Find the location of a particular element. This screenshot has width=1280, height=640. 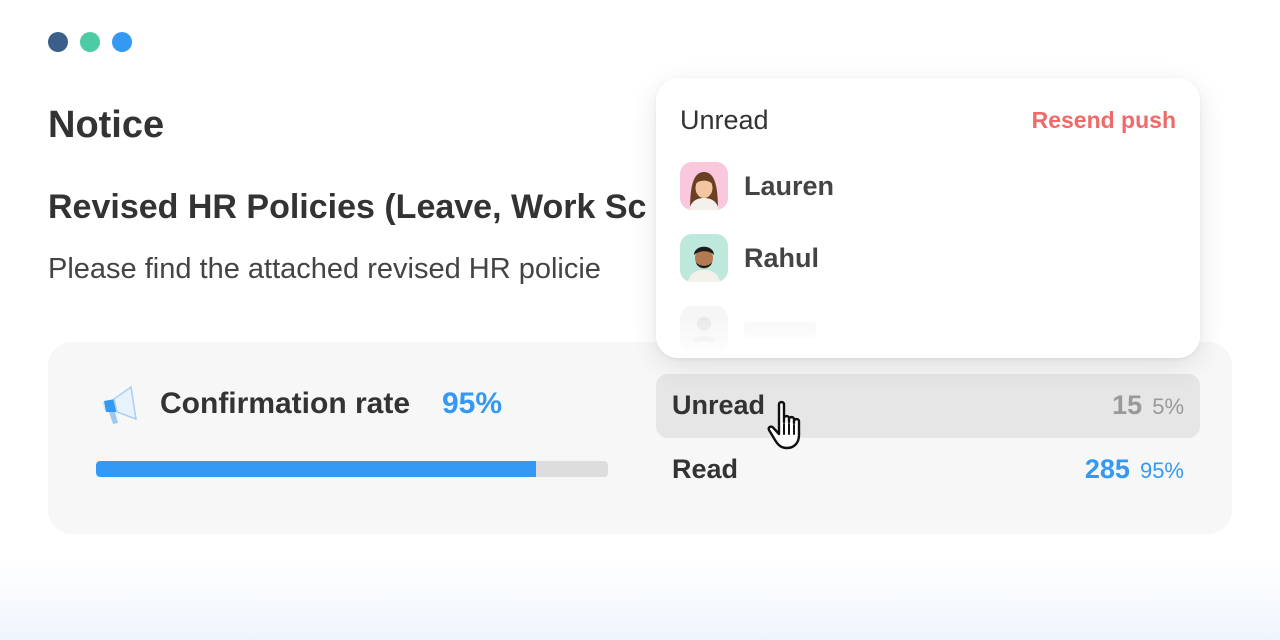

user-item: Rahul is located at coordinates (749, 258).